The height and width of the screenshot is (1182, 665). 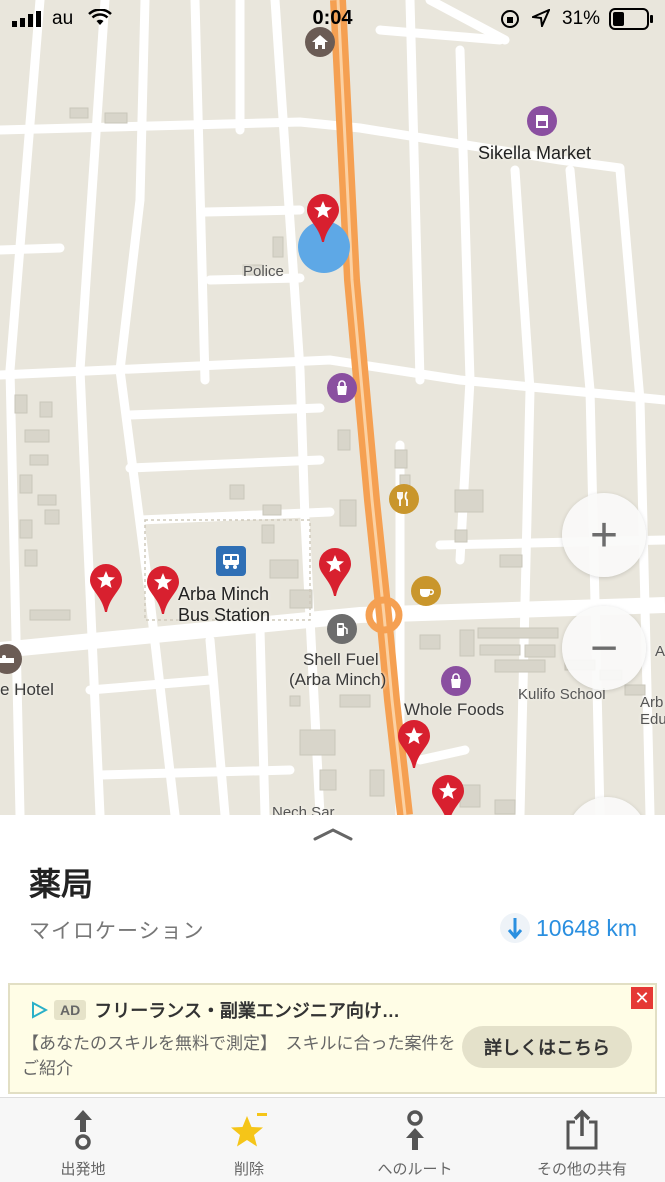 What do you see at coordinates (426, 591) in the screenshot?
I see `cafe-icon` at bounding box center [426, 591].